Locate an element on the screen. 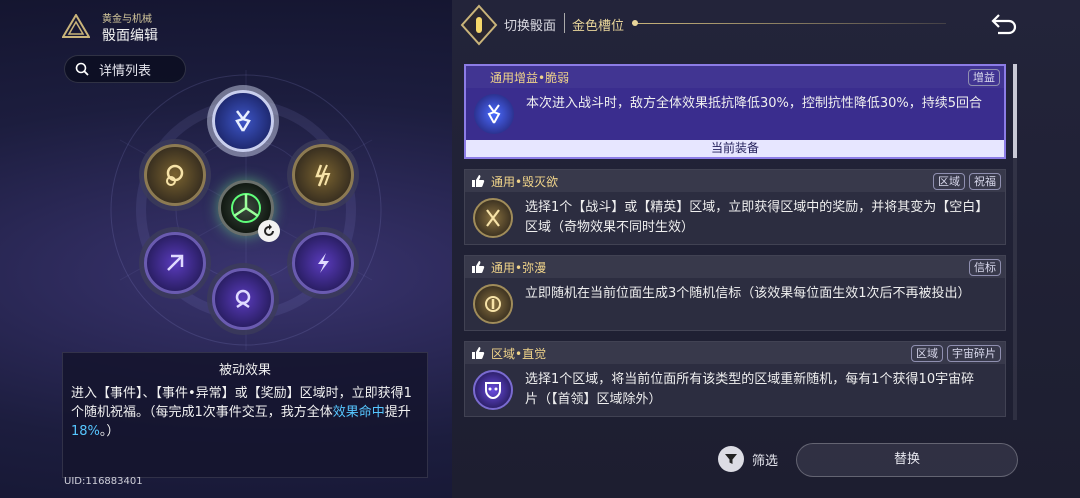 The width and height of the screenshot is (1080, 498). game-mode-logo-icon is located at coordinates (76, 26).